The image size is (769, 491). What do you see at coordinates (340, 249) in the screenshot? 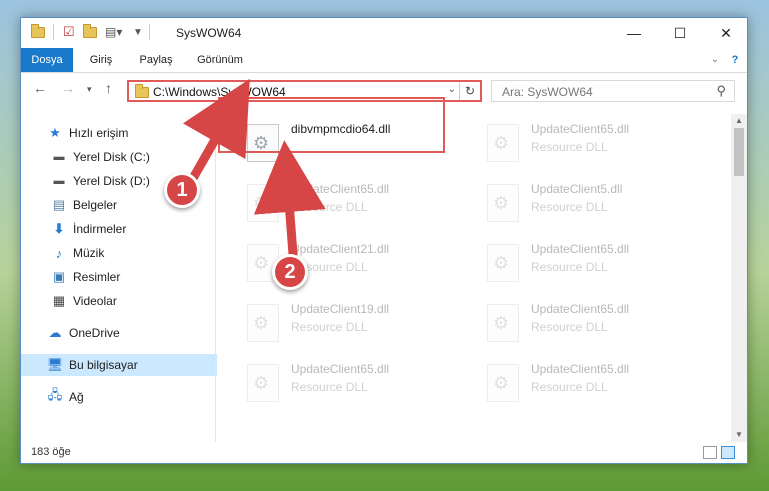
I see `file-name: UpdateClient21.dll` at bounding box center [340, 249].